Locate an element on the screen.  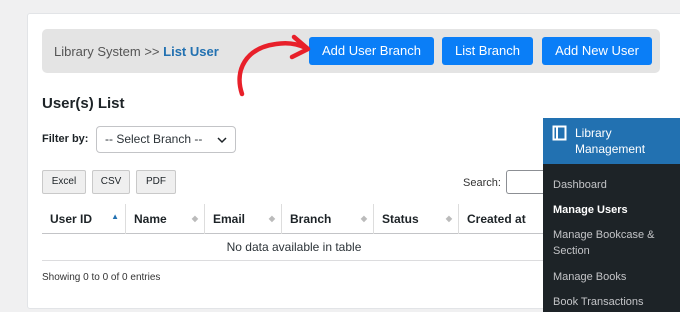
sidebar-item-manage-books: Manage Books is located at coordinates (615, 277).